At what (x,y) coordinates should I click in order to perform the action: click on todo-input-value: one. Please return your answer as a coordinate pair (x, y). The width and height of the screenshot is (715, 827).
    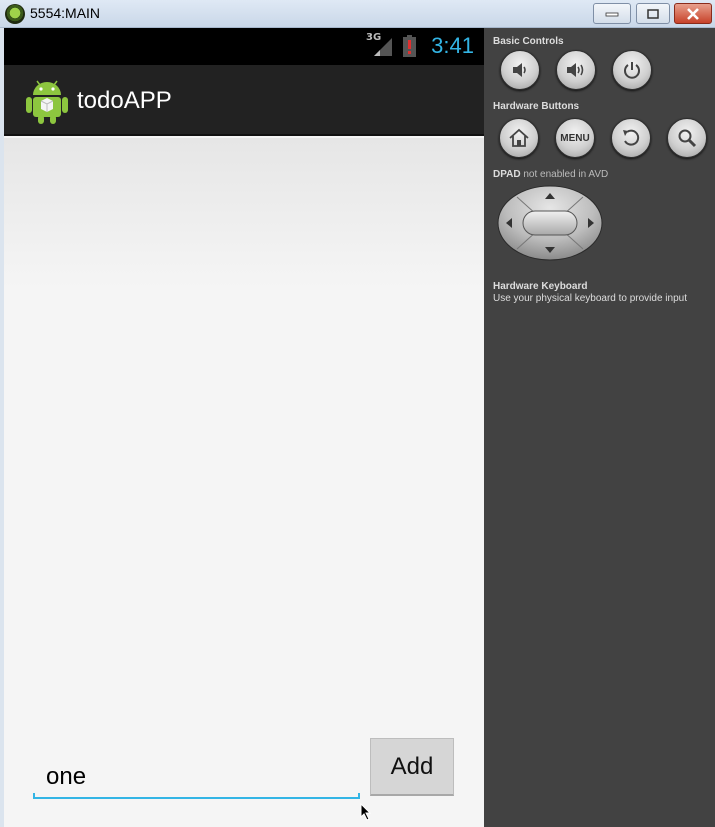
    Looking at the image, I should click on (66, 776).